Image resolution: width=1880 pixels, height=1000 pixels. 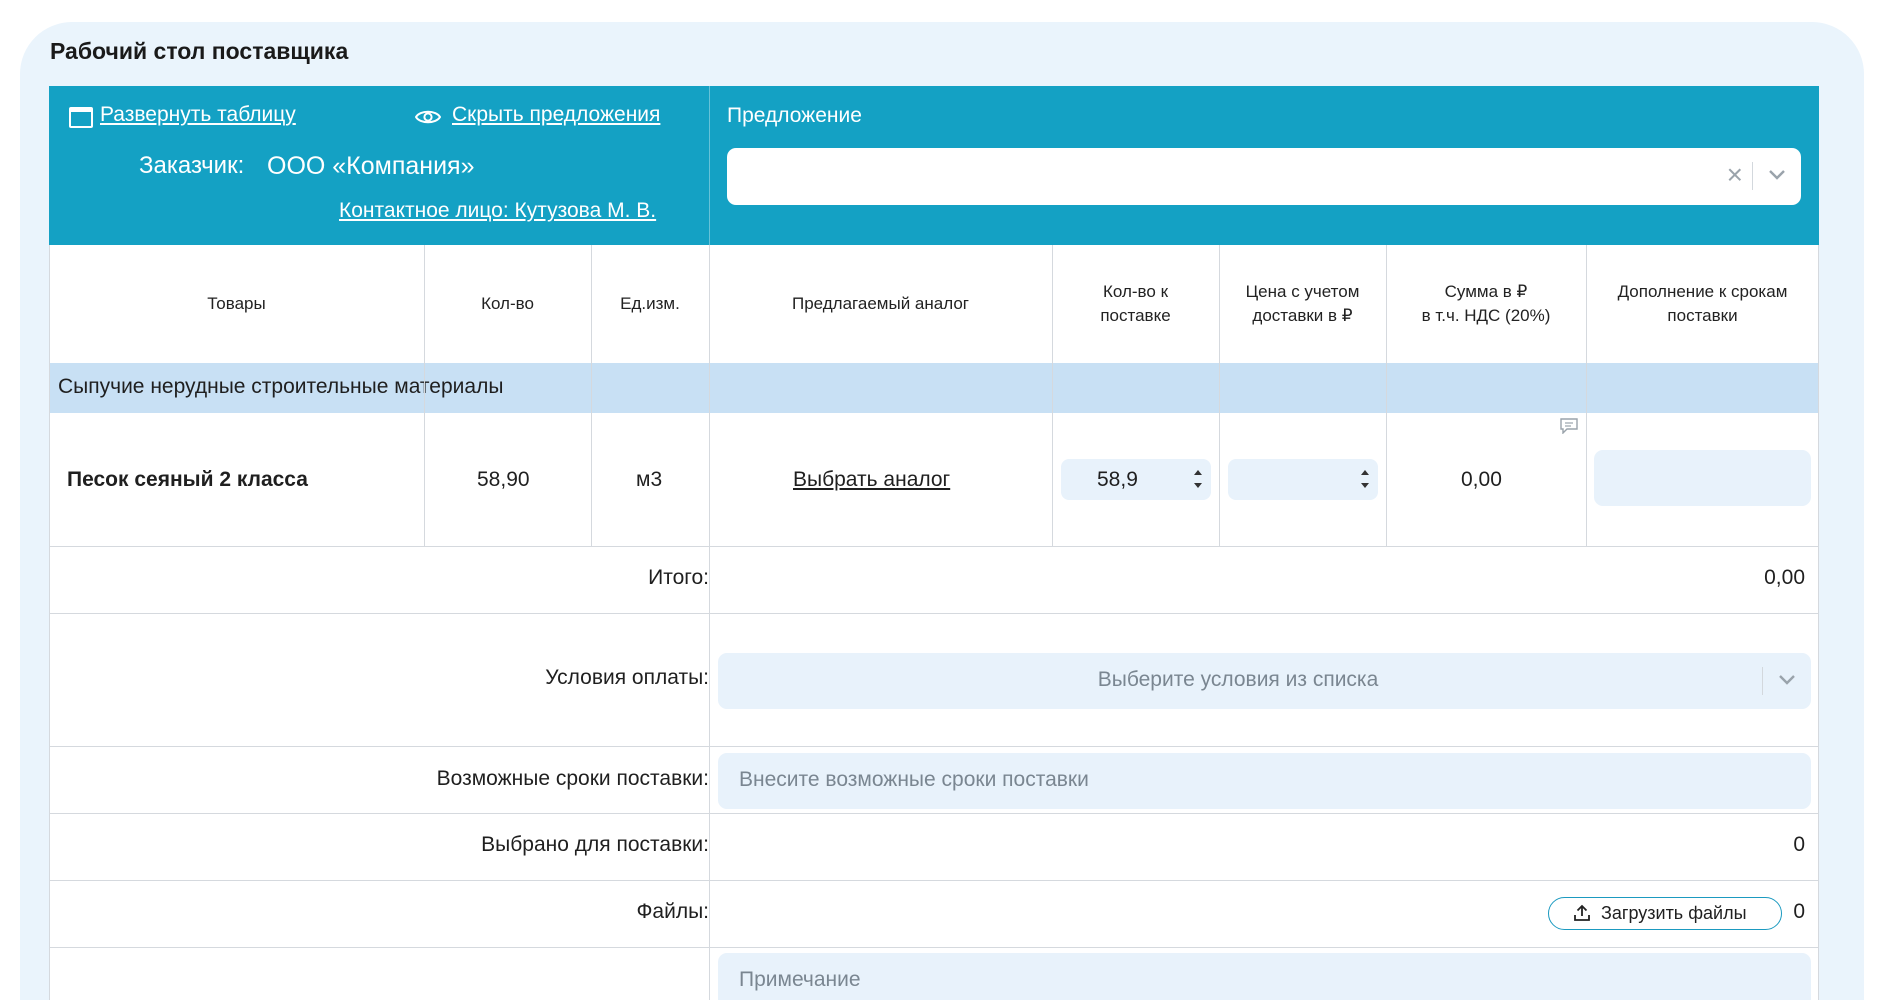 I want to click on col-header-price-line2: доставки в ₽, so click(x=1302, y=315).